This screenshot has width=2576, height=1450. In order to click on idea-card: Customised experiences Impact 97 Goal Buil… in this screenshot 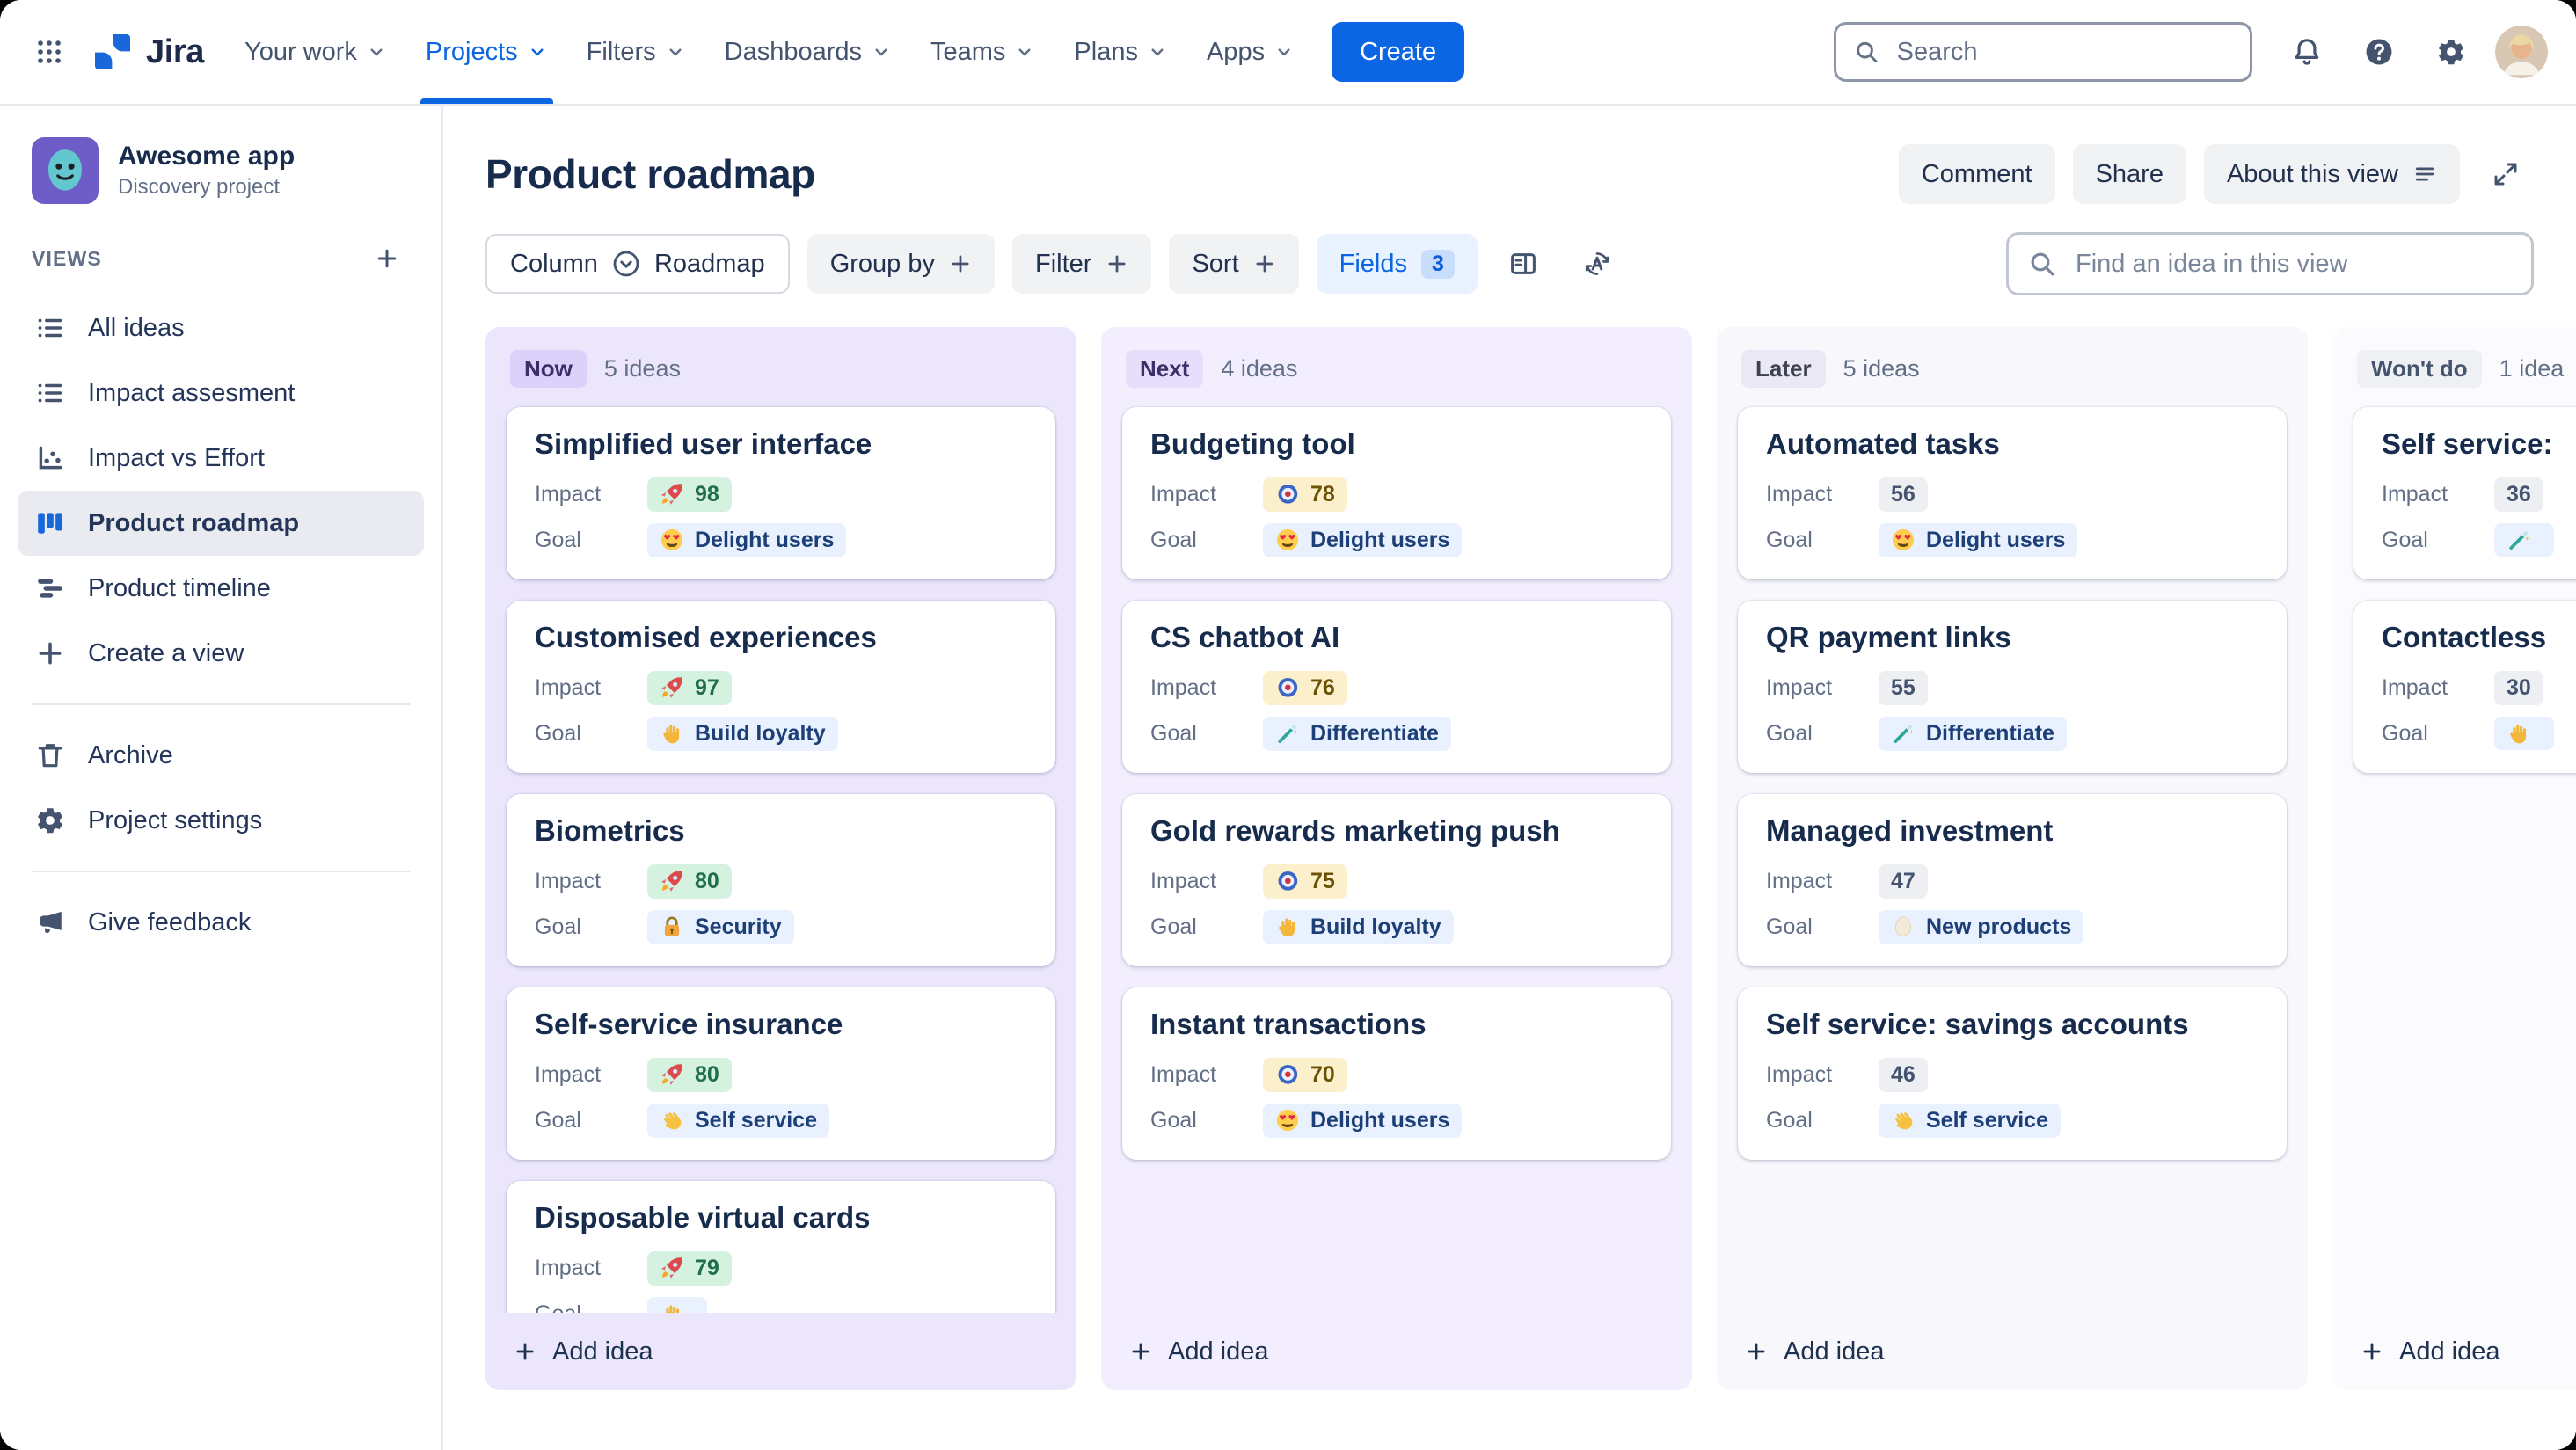, I will do `click(781, 687)`.